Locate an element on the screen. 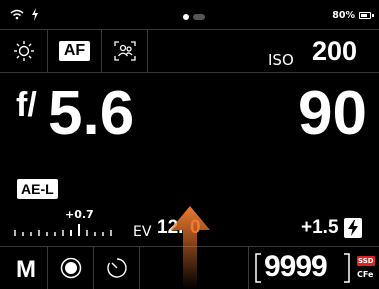  brightness-icon is located at coordinates (23, 51).